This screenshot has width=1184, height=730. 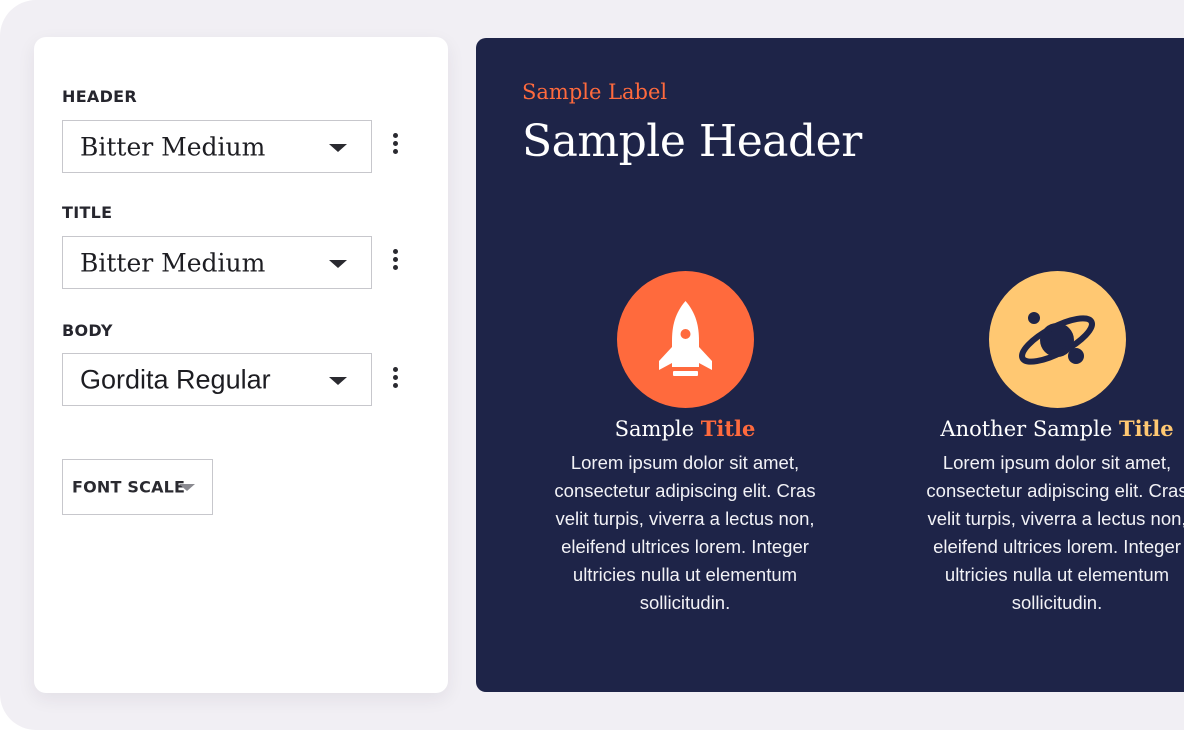 I want to click on header-more-options-icon, so click(x=396, y=144).